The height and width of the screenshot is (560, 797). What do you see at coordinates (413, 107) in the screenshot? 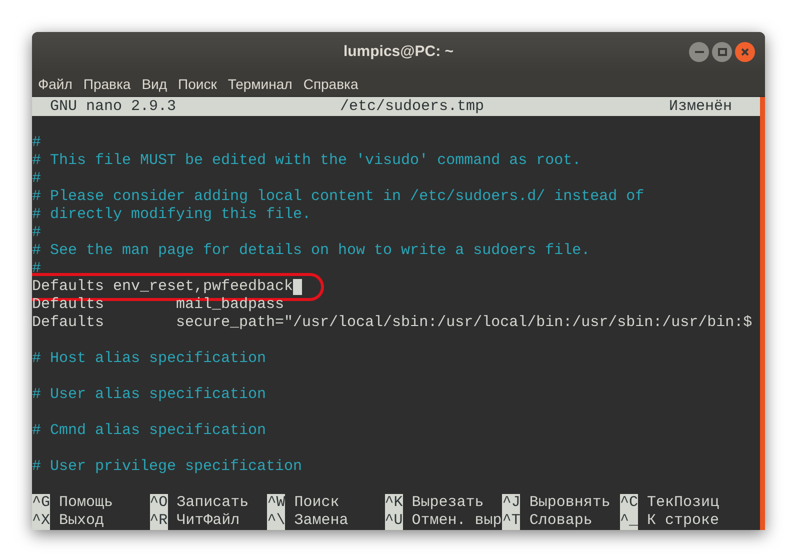
I see `file-name: /etc/sudoers.tmp` at bounding box center [413, 107].